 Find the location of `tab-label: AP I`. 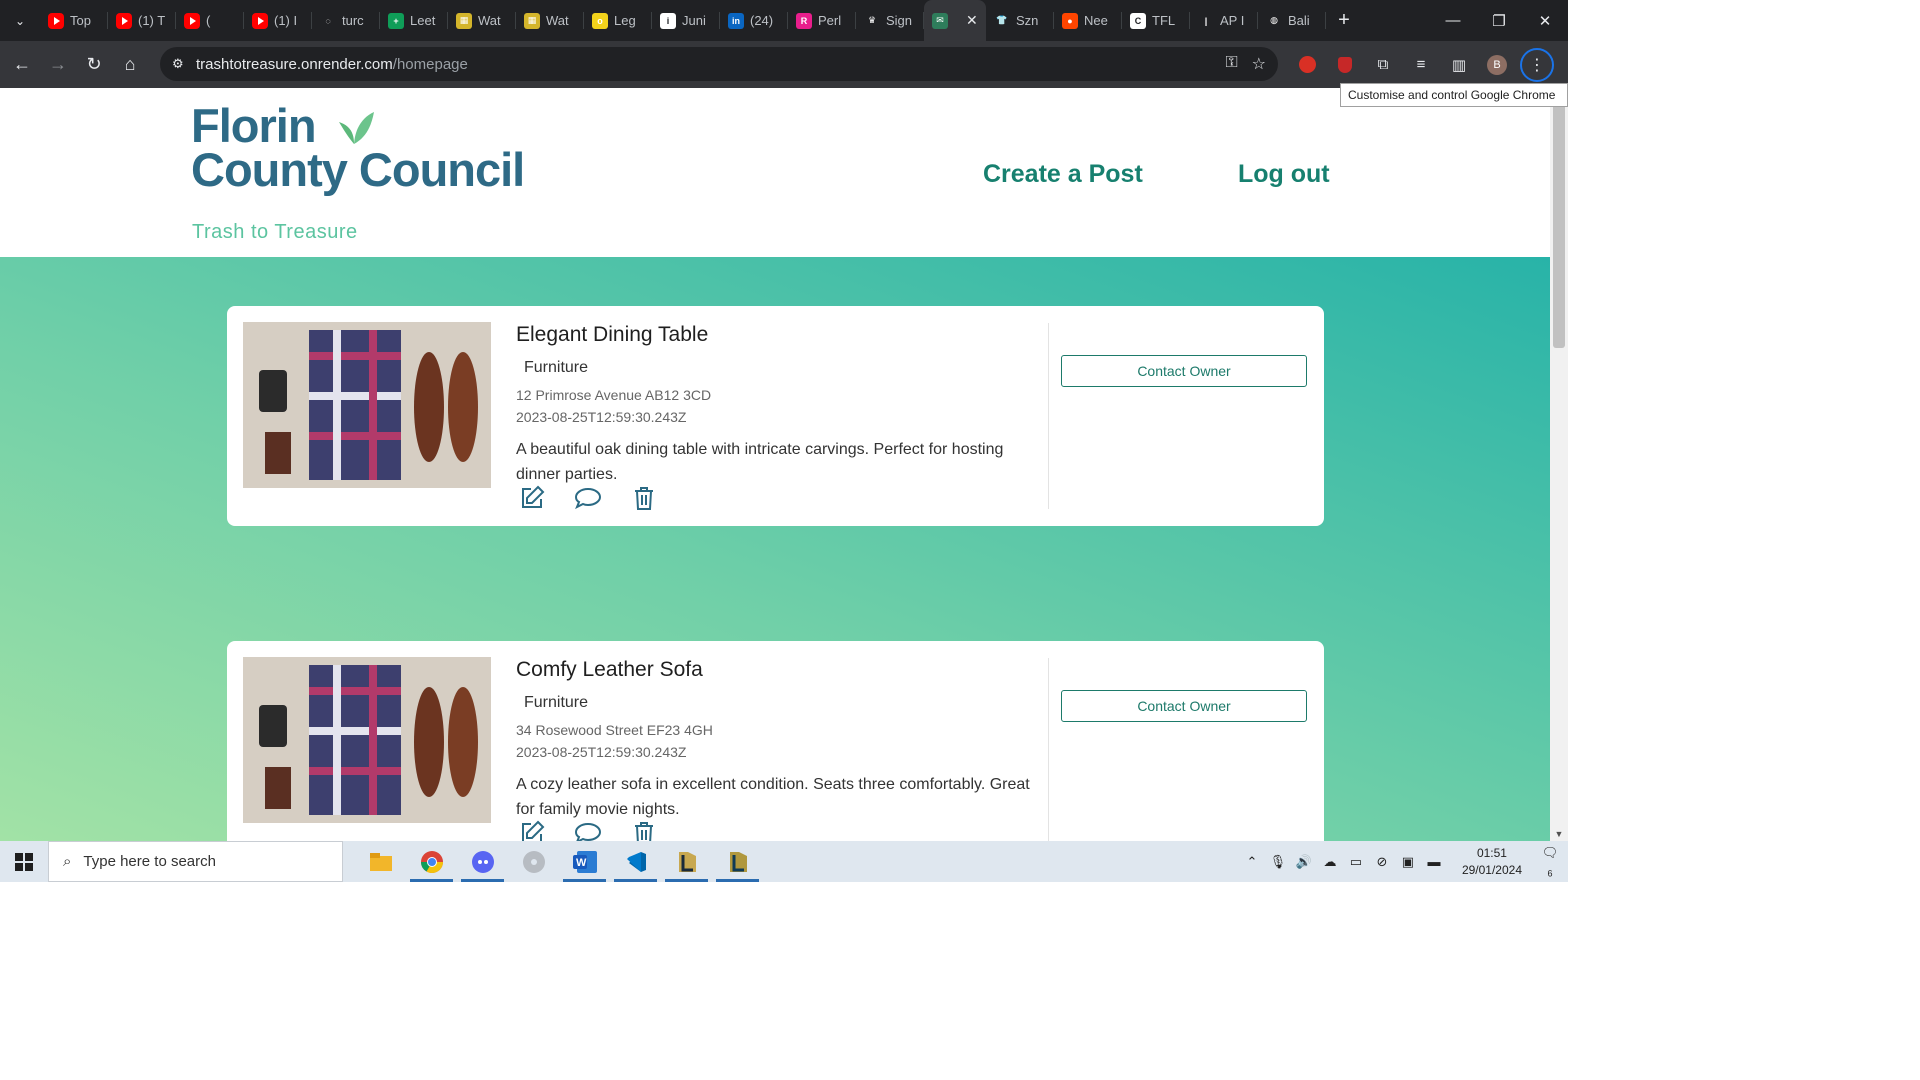

tab-label: AP I is located at coordinates (1232, 20).